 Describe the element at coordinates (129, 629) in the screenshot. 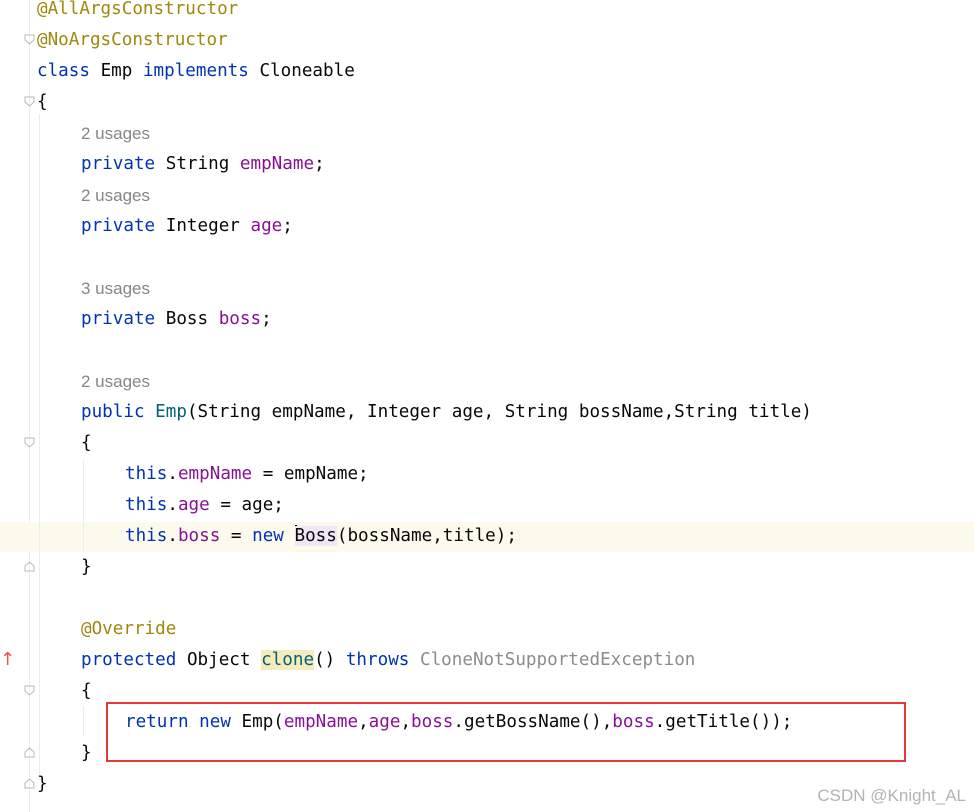

I see `code-line-14: @Override` at that location.